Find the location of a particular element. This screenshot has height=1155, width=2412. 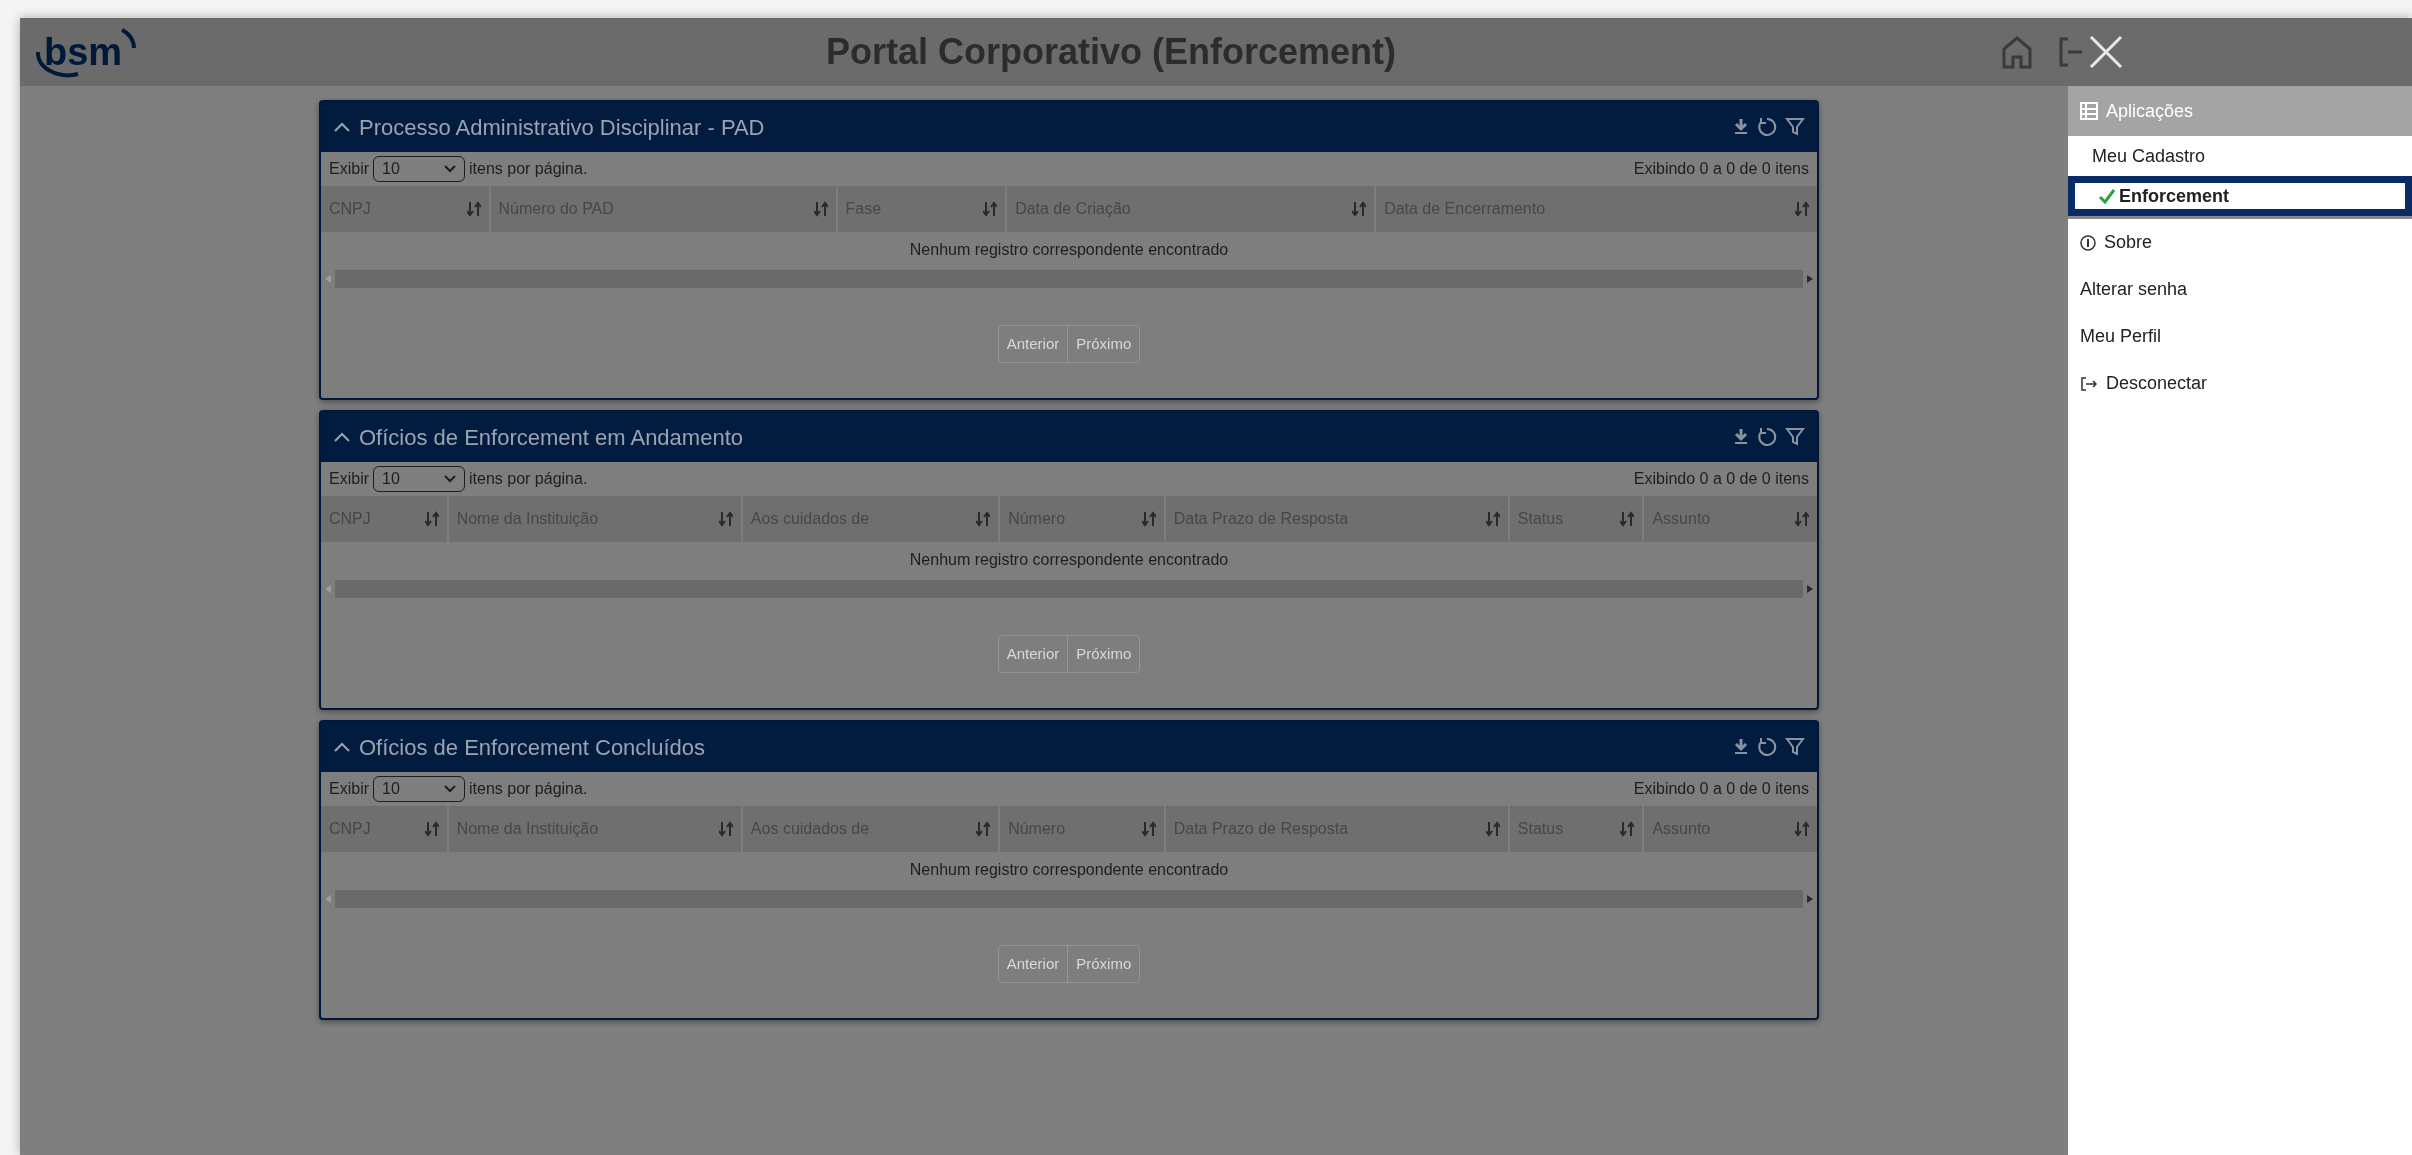

page-title: Portal Corporativo (Enforcement) is located at coordinates (1111, 52).